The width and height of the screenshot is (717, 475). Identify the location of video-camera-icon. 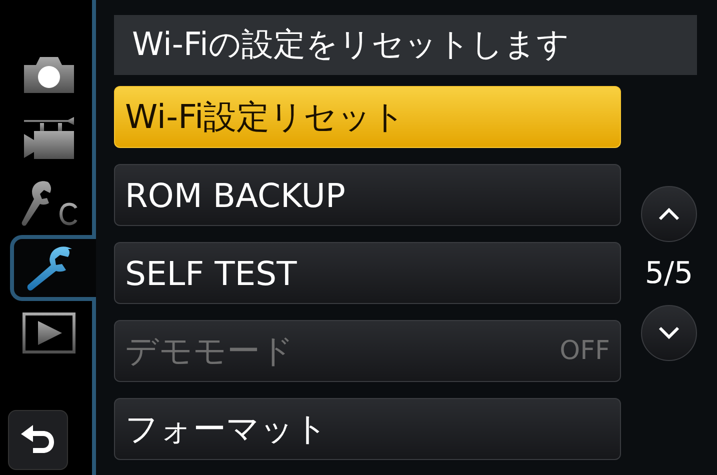
(49, 139).